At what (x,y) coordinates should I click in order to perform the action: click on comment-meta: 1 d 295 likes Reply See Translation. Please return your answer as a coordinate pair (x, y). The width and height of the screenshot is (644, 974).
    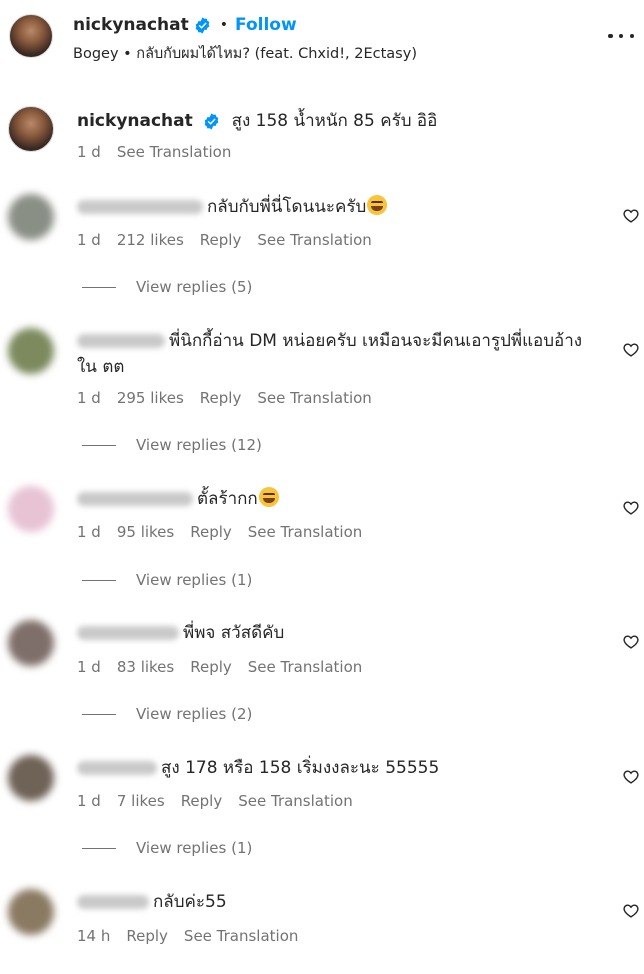
    Looking at the image, I should click on (232, 398).